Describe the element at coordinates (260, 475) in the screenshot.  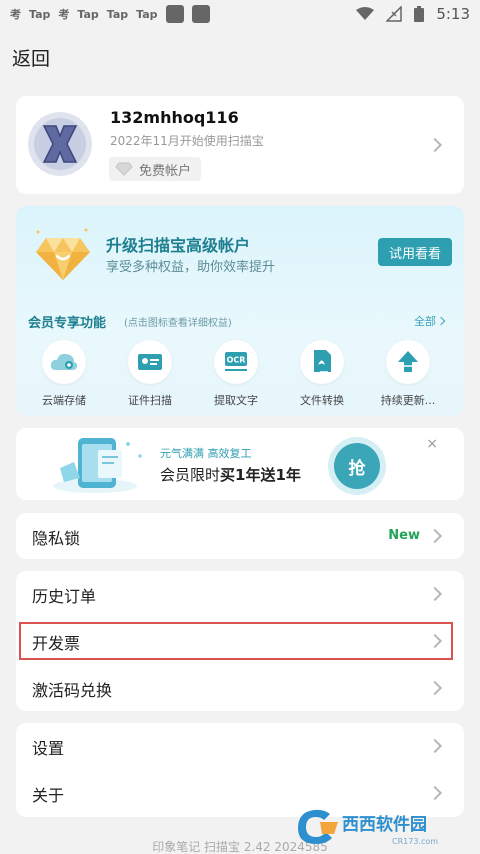
I see `promo-offer-highlight: 买1年送1年` at that location.